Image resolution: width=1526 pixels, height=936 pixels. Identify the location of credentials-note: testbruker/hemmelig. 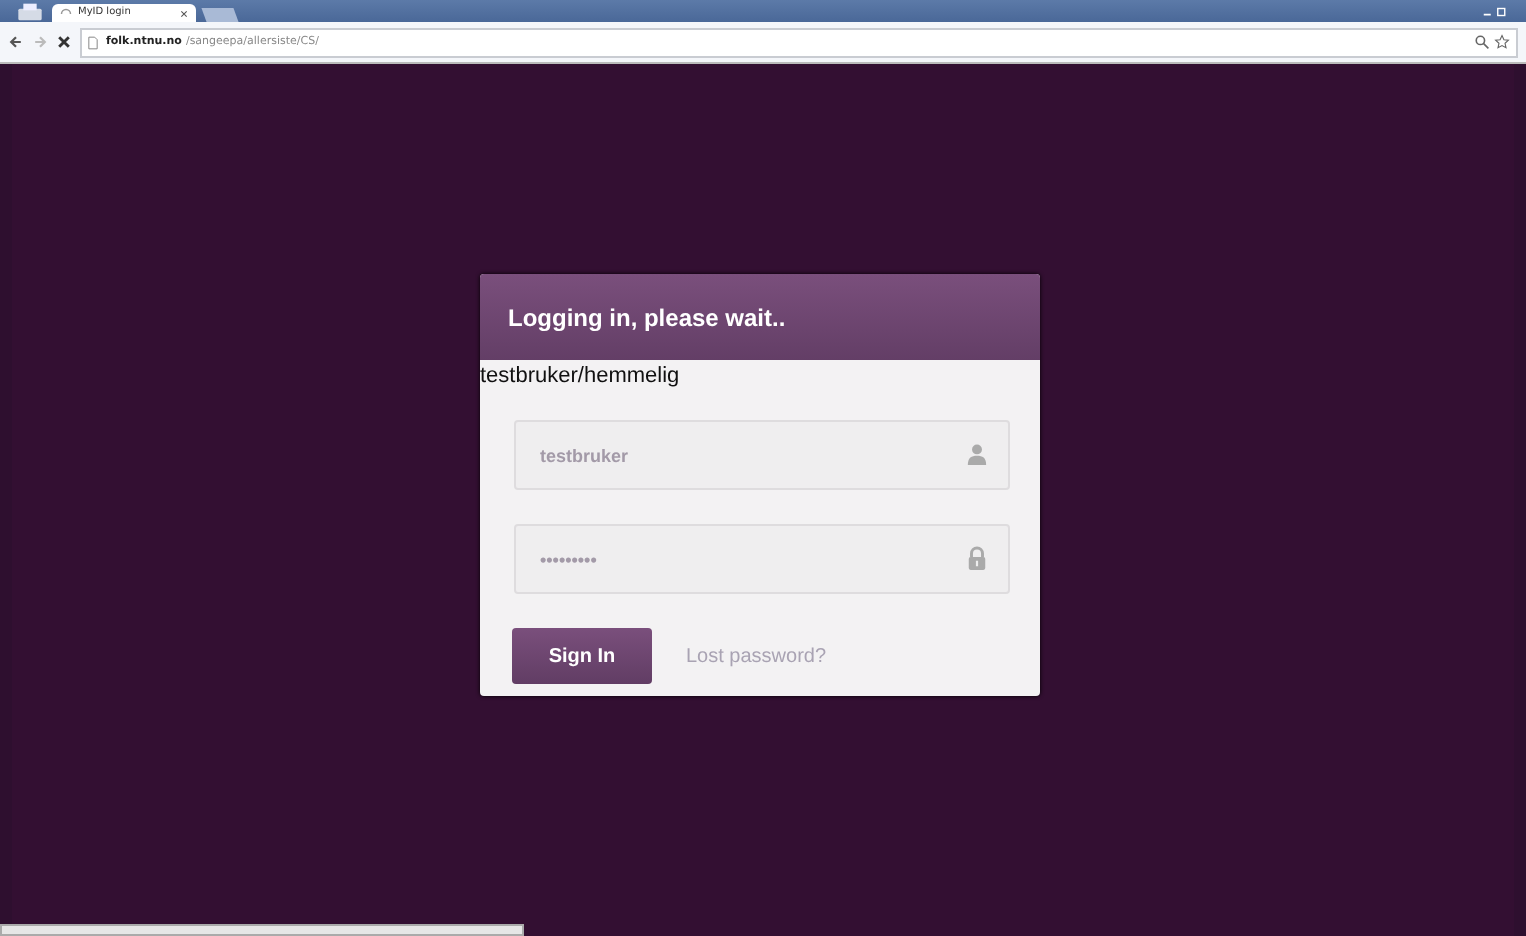
(581, 377).